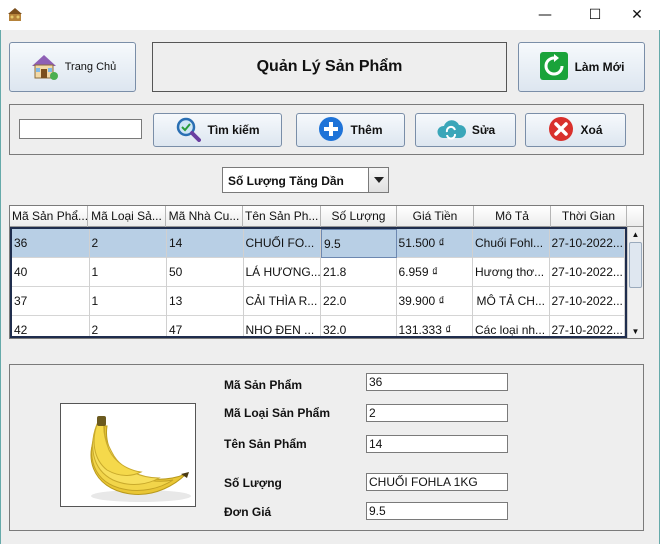 This screenshot has height=544, width=660. Describe the element at coordinates (435, 272) in the screenshot. I see `table-cell: 6.959 ₫` at that location.